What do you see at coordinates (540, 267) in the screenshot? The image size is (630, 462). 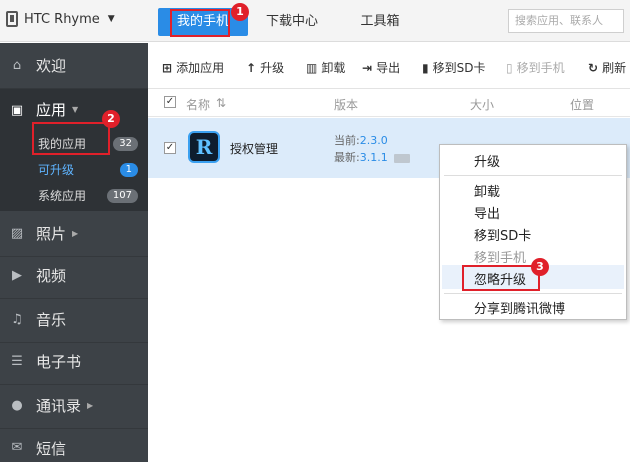 I see `annotation-marker: 3` at bounding box center [540, 267].